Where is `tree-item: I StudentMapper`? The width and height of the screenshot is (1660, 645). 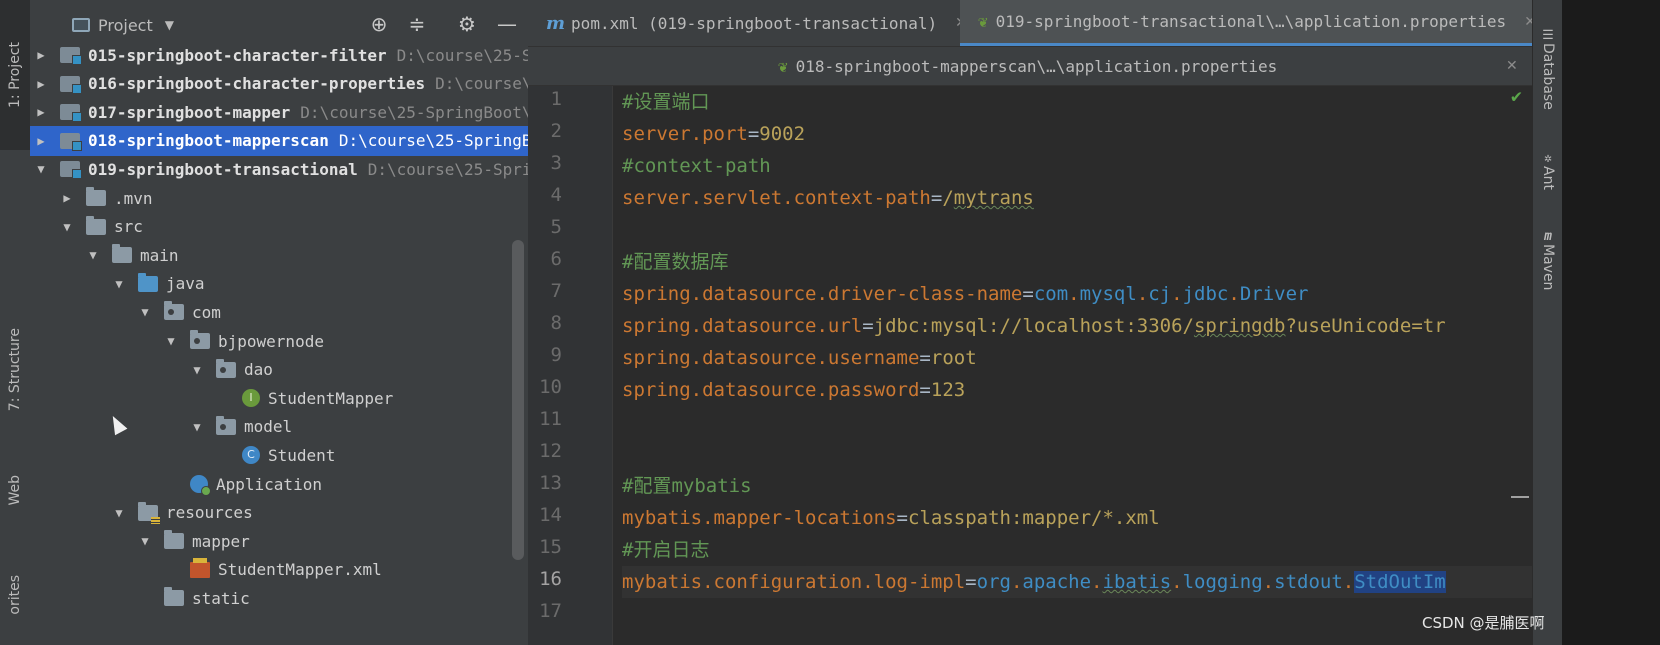
tree-item: I StudentMapper is located at coordinates (294, 398).